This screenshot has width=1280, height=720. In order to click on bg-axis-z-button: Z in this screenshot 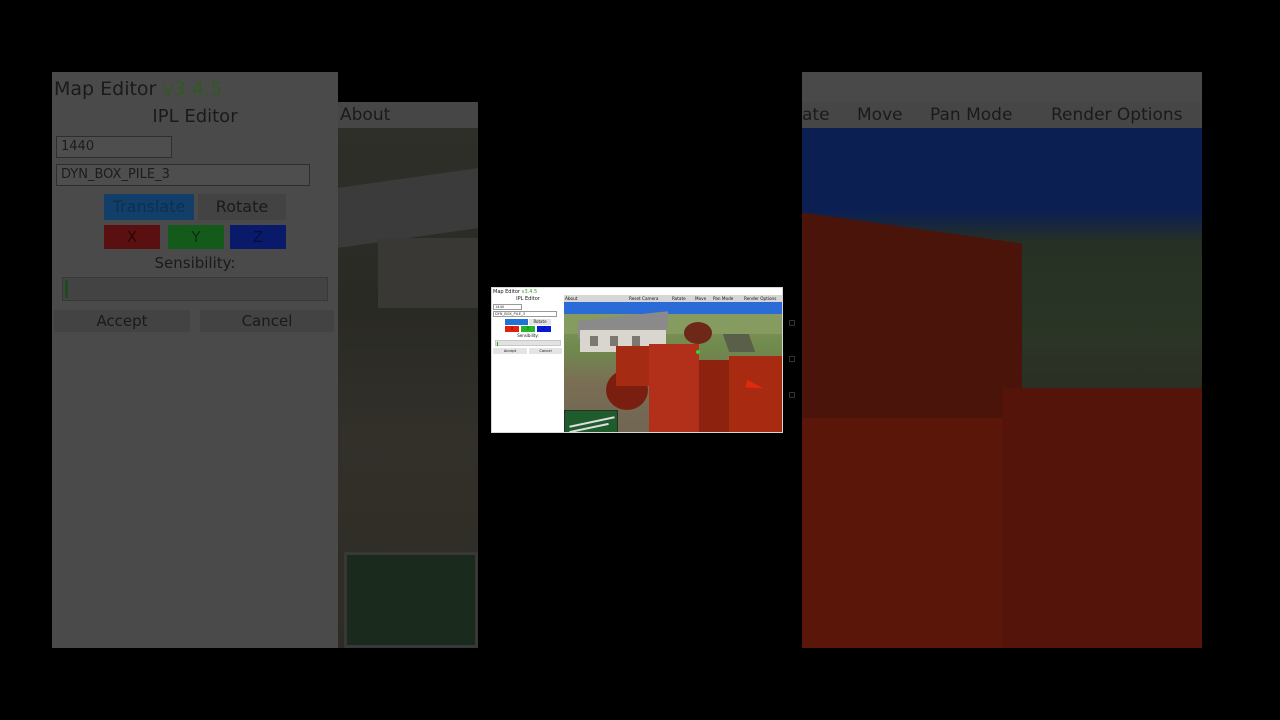, I will do `click(258, 237)`.